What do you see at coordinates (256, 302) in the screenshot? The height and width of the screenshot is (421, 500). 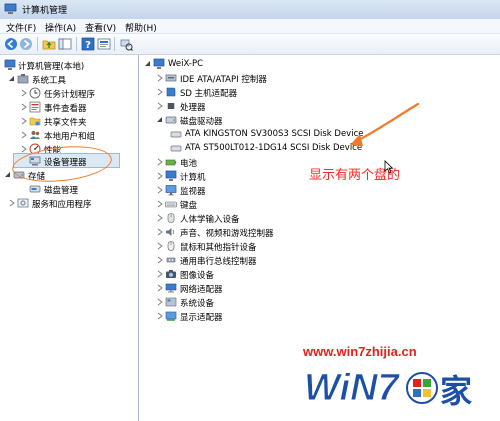 I see `device-category-system: 系统设备` at bounding box center [256, 302].